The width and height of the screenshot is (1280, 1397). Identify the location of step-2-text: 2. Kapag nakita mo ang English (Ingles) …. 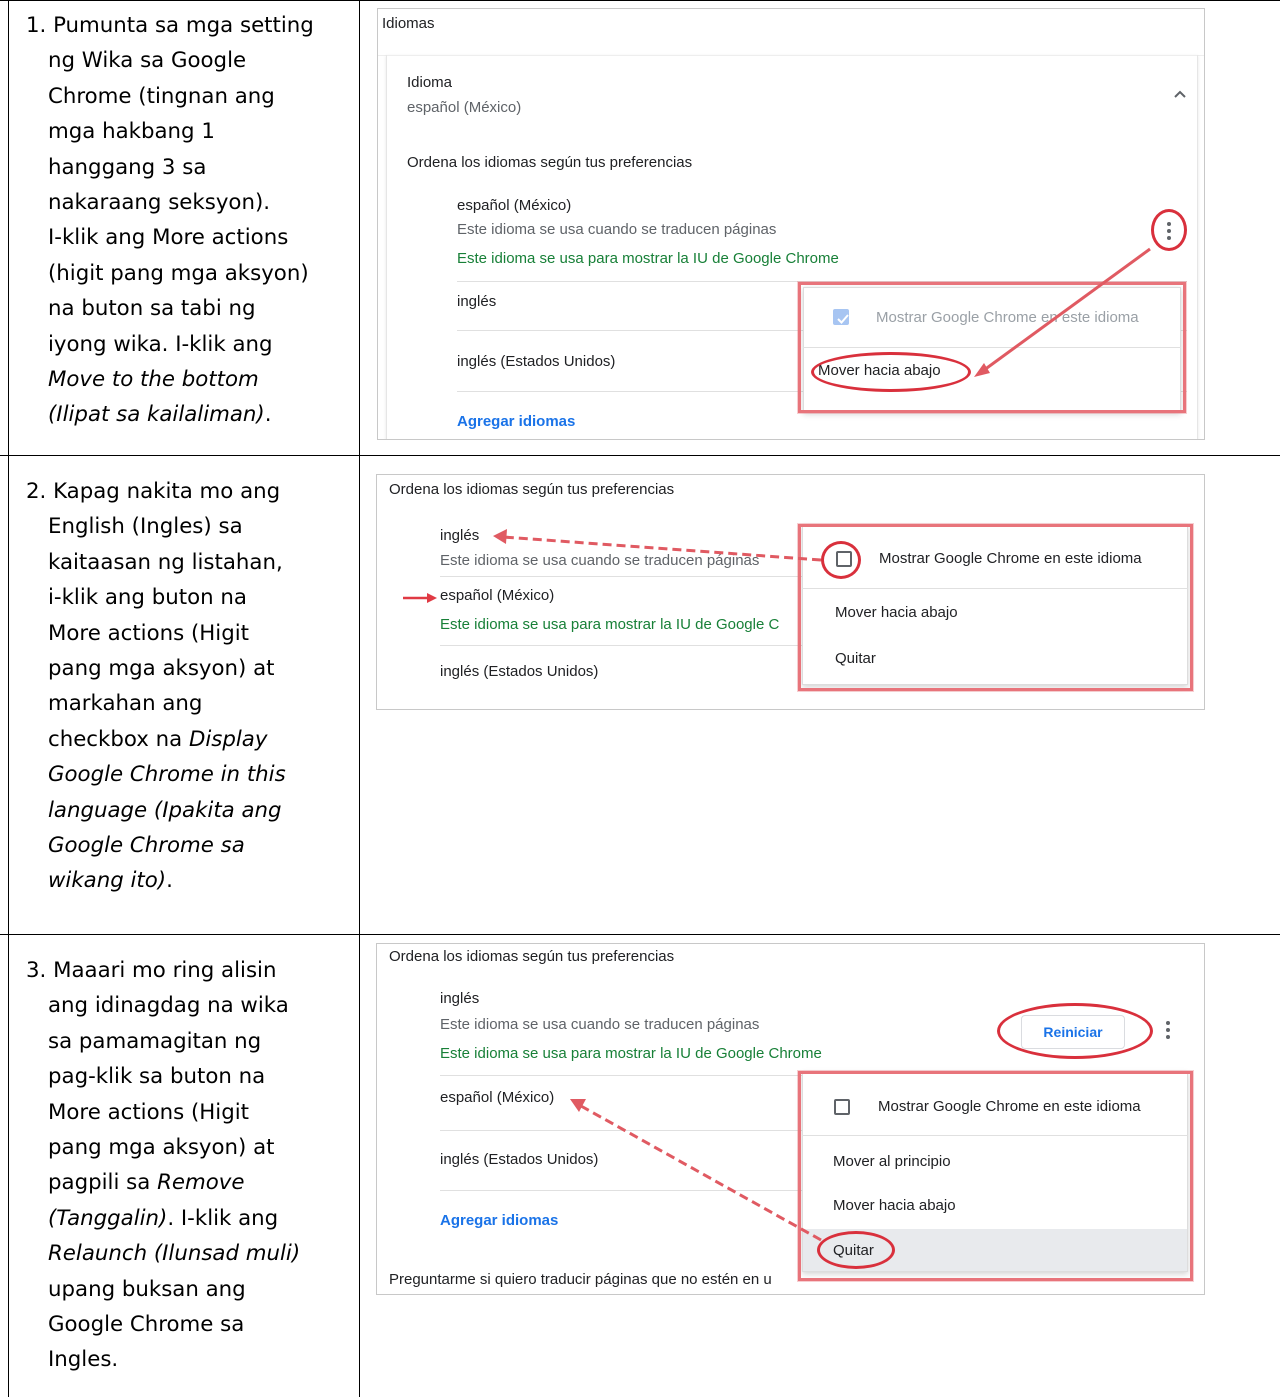
(189, 686).